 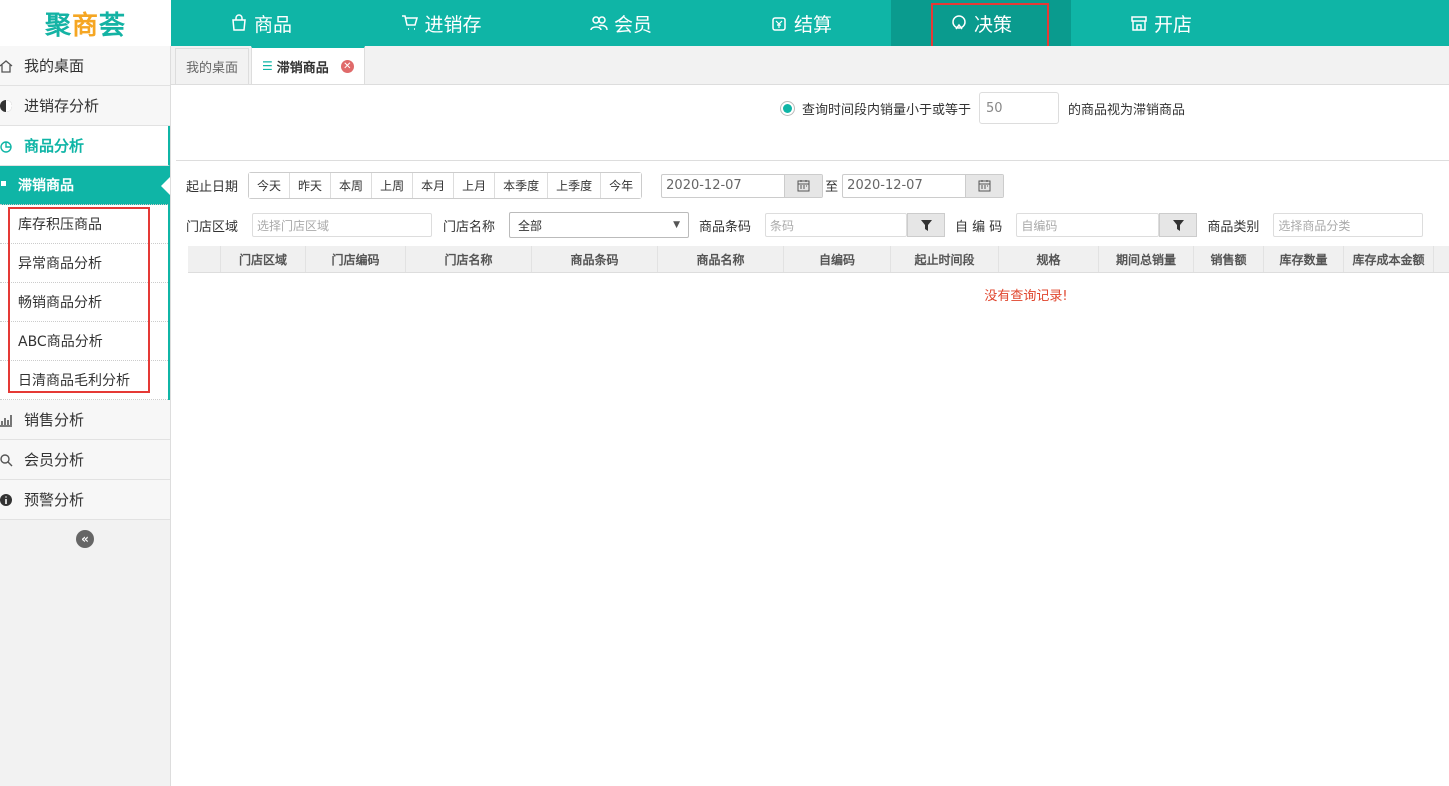 I want to click on column-header: 门店区域, so click(x=263, y=259).